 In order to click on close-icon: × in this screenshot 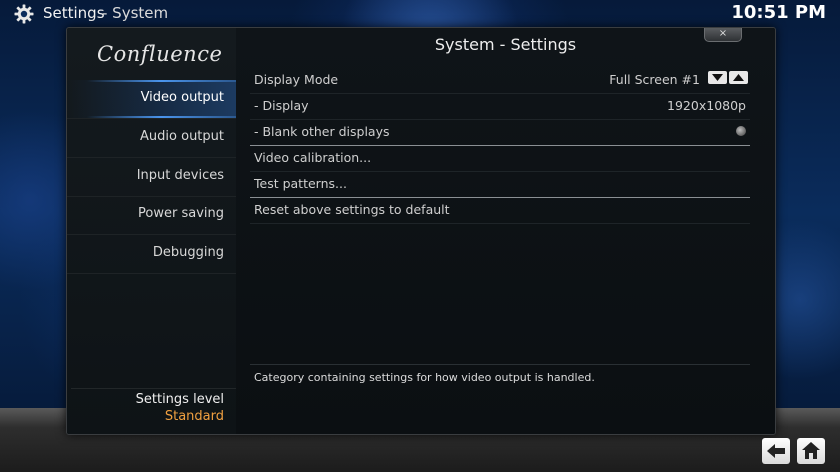, I will do `click(723, 33)`.